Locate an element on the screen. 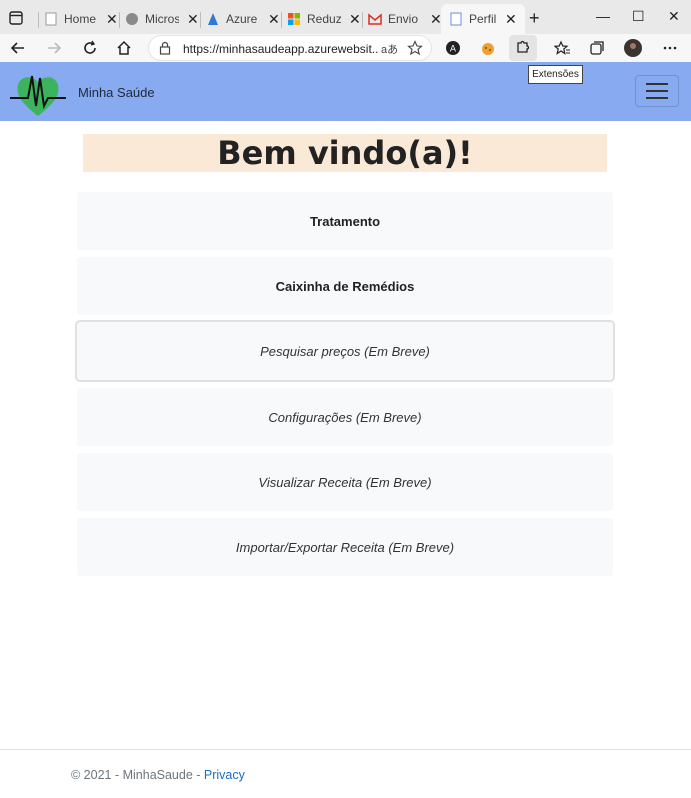 This screenshot has height=798, width=691. address-bar: https://minhasaudeapp.azurewebsit... aあ is located at coordinates (290, 48).